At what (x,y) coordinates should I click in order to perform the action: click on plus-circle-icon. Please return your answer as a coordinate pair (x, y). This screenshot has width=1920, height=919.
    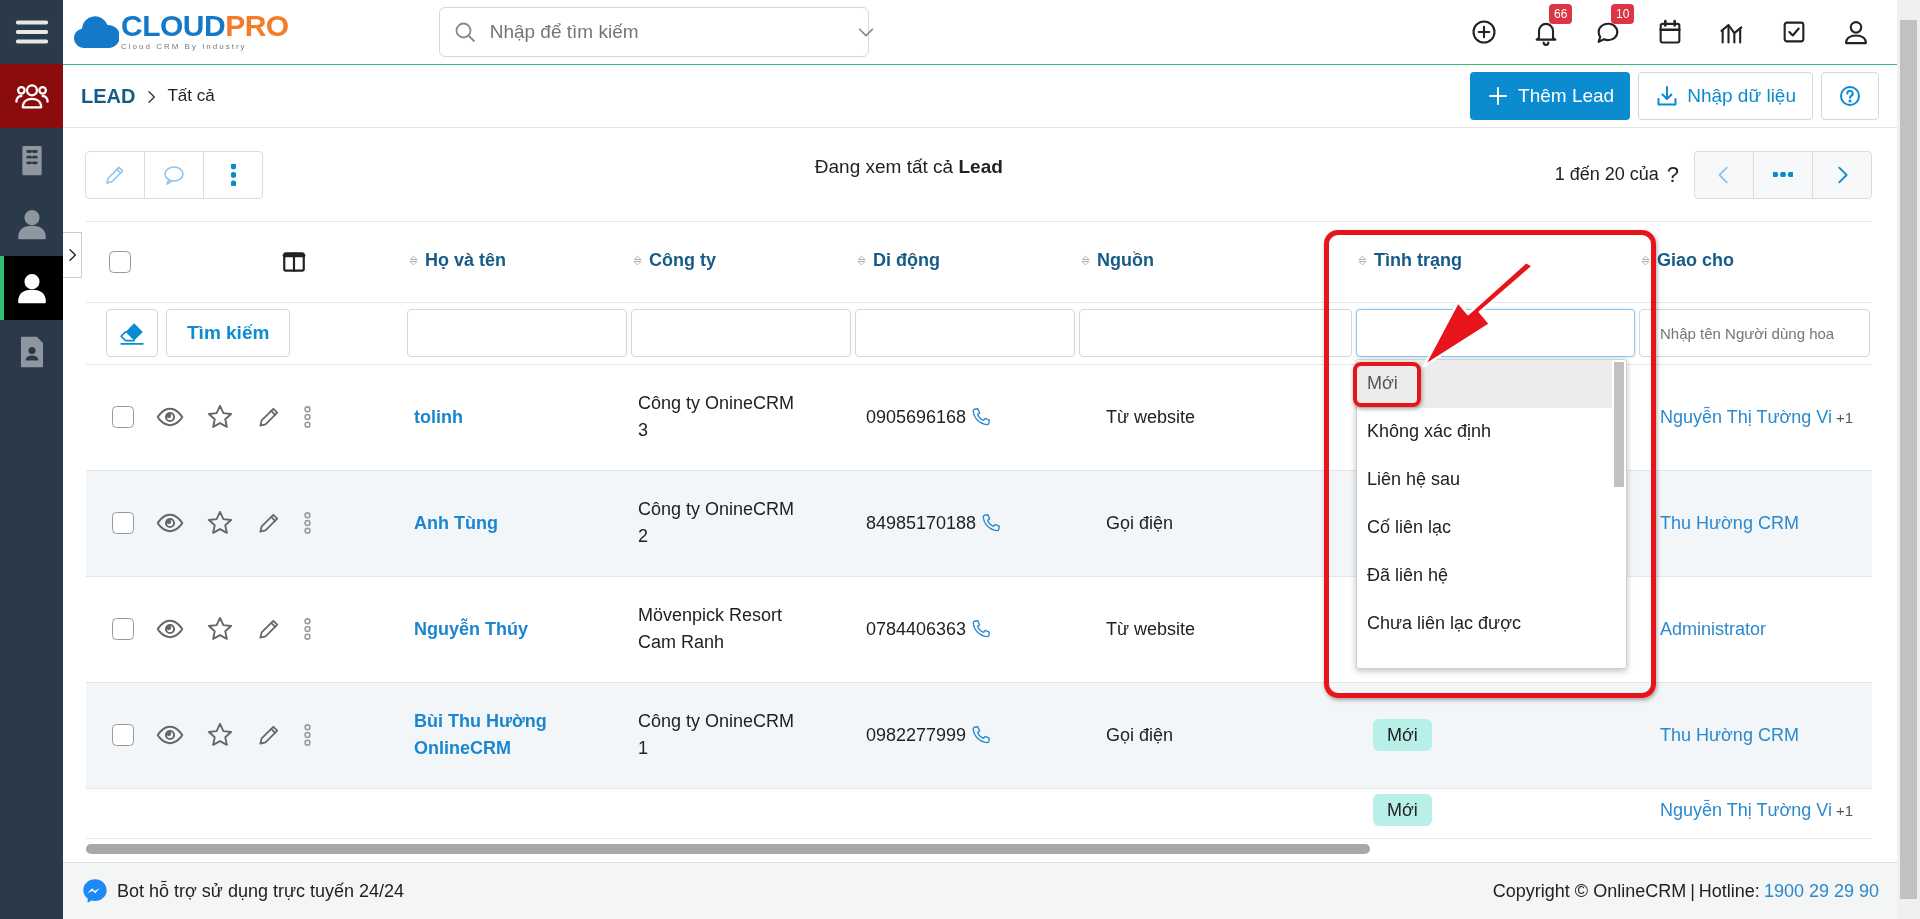
    Looking at the image, I should click on (1484, 32).